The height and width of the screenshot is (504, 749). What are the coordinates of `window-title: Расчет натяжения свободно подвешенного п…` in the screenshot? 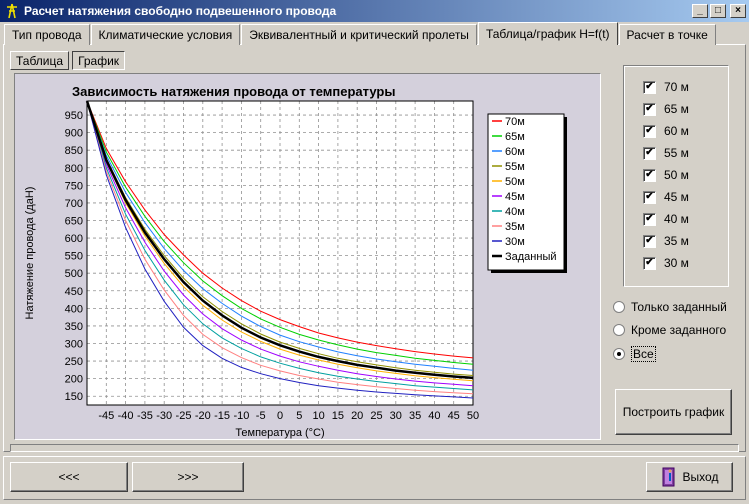 It's located at (180, 11).